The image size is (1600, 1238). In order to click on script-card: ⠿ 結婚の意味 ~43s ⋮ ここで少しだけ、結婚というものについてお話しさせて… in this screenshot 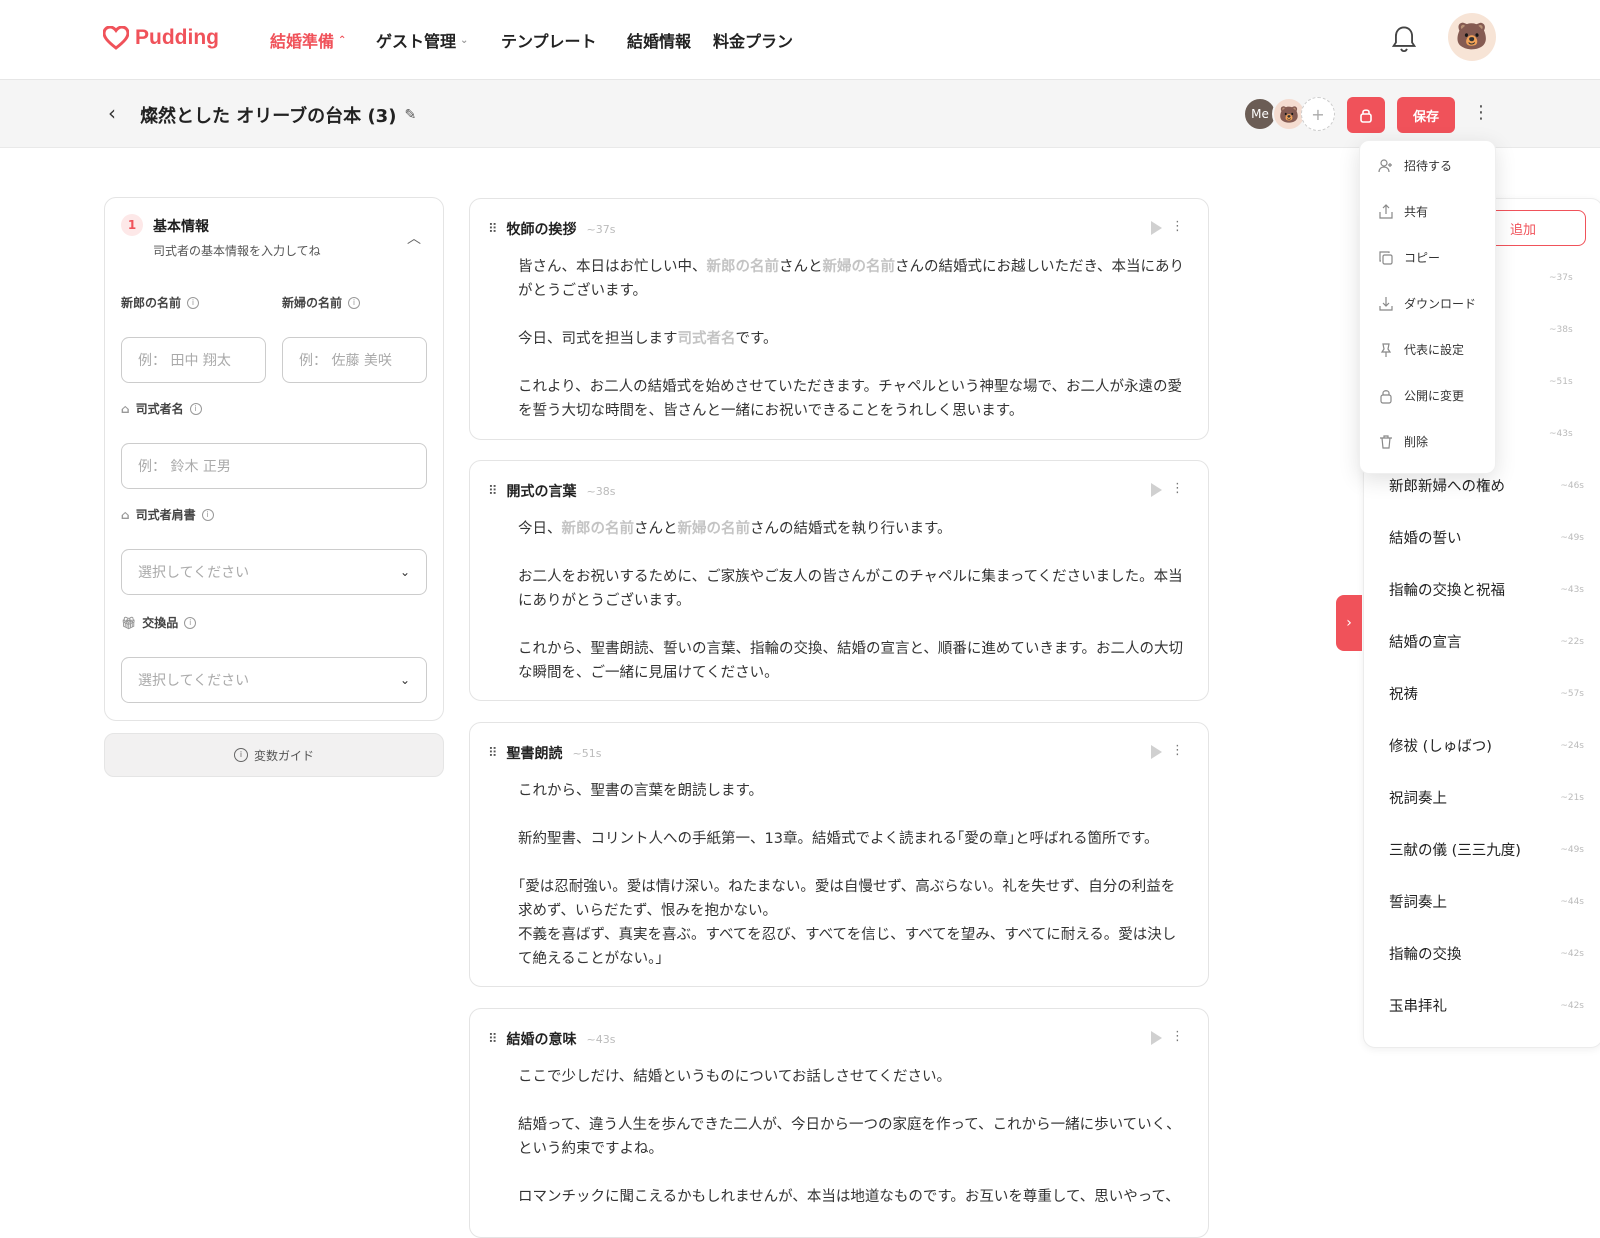, I will do `click(839, 1123)`.